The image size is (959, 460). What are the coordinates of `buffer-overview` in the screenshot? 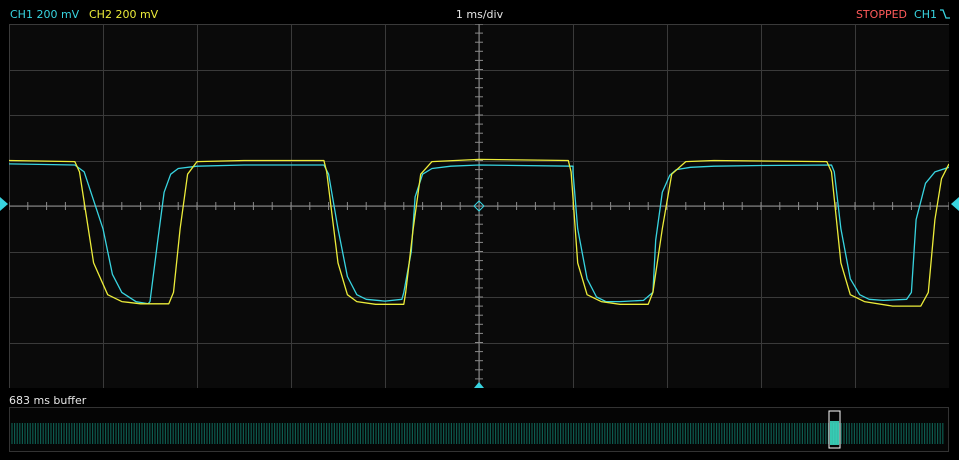 It's located at (479, 429).